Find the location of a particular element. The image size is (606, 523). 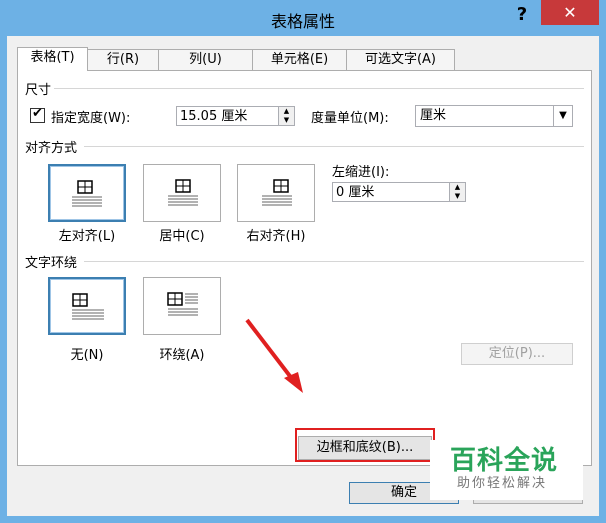

tab-table: 表格(T) is located at coordinates (52, 59).